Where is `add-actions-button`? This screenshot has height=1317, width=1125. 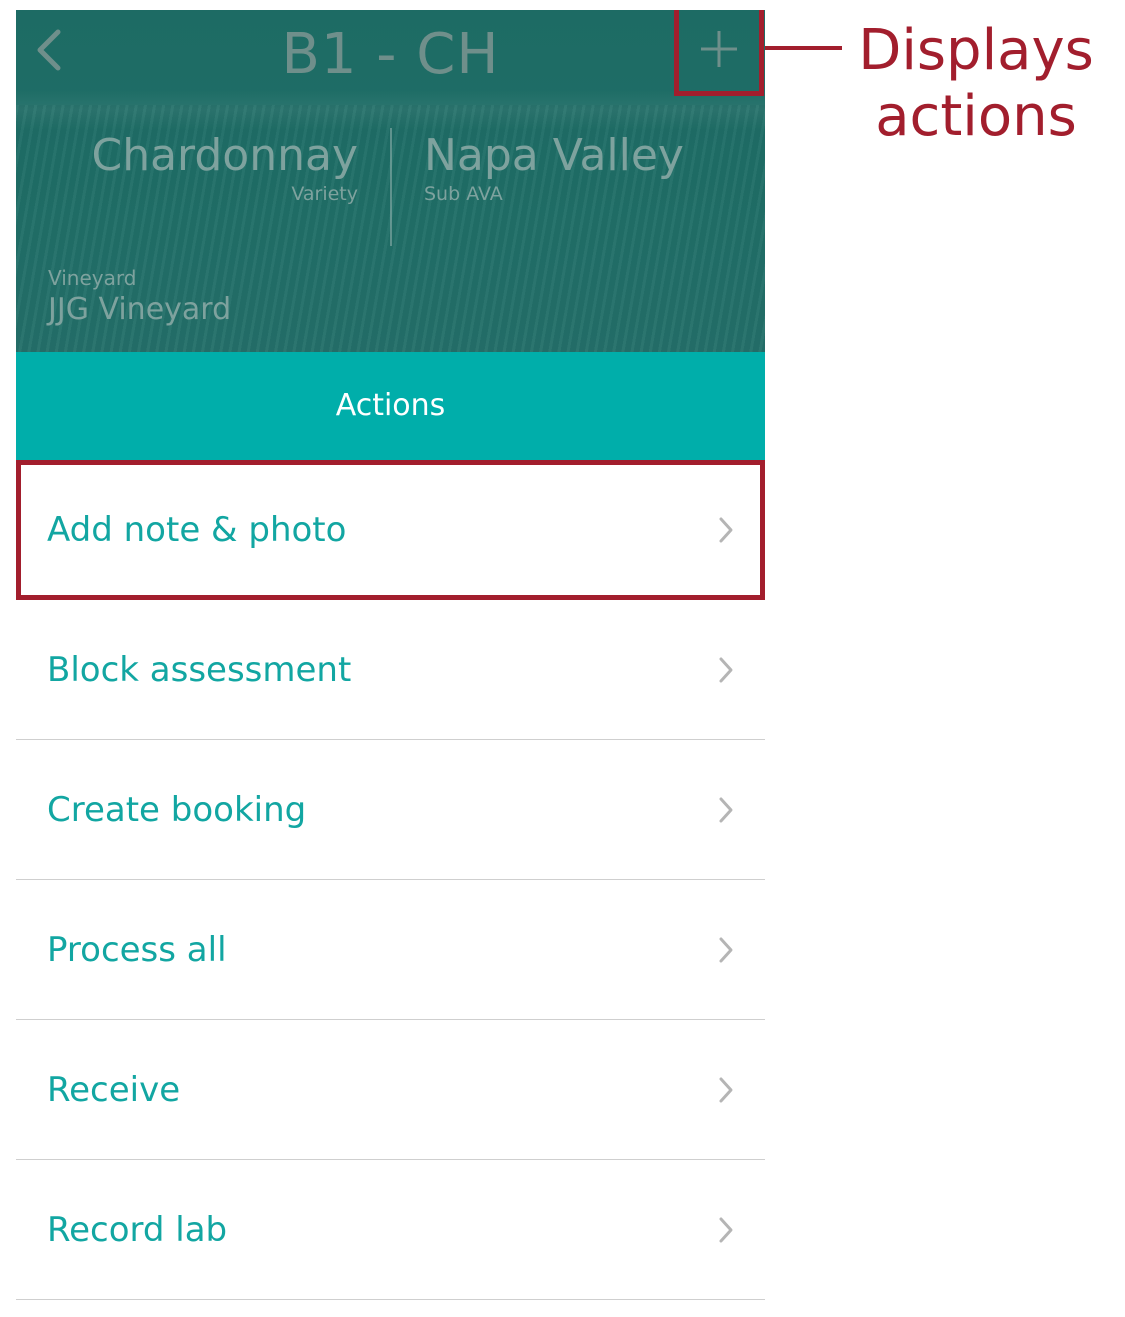 add-actions-button is located at coordinates (719, 53).